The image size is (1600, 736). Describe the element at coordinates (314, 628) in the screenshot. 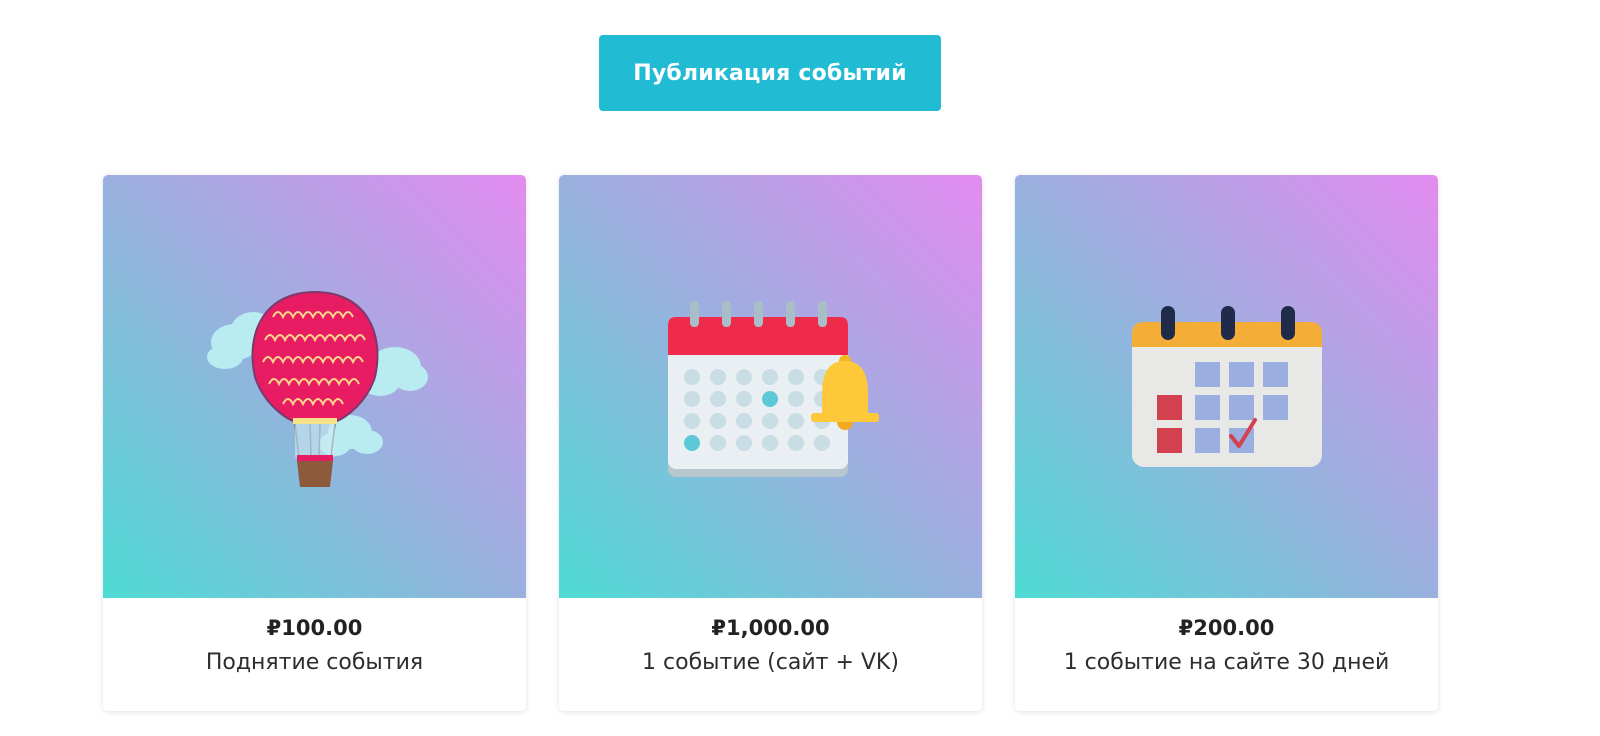

I see `product-price: ₽100.00` at that location.